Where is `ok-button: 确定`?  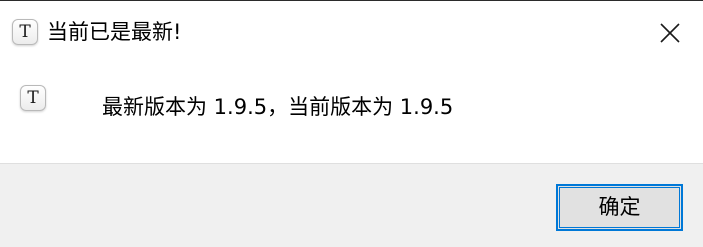 ok-button: 确定 is located at coordinates (619, 207).